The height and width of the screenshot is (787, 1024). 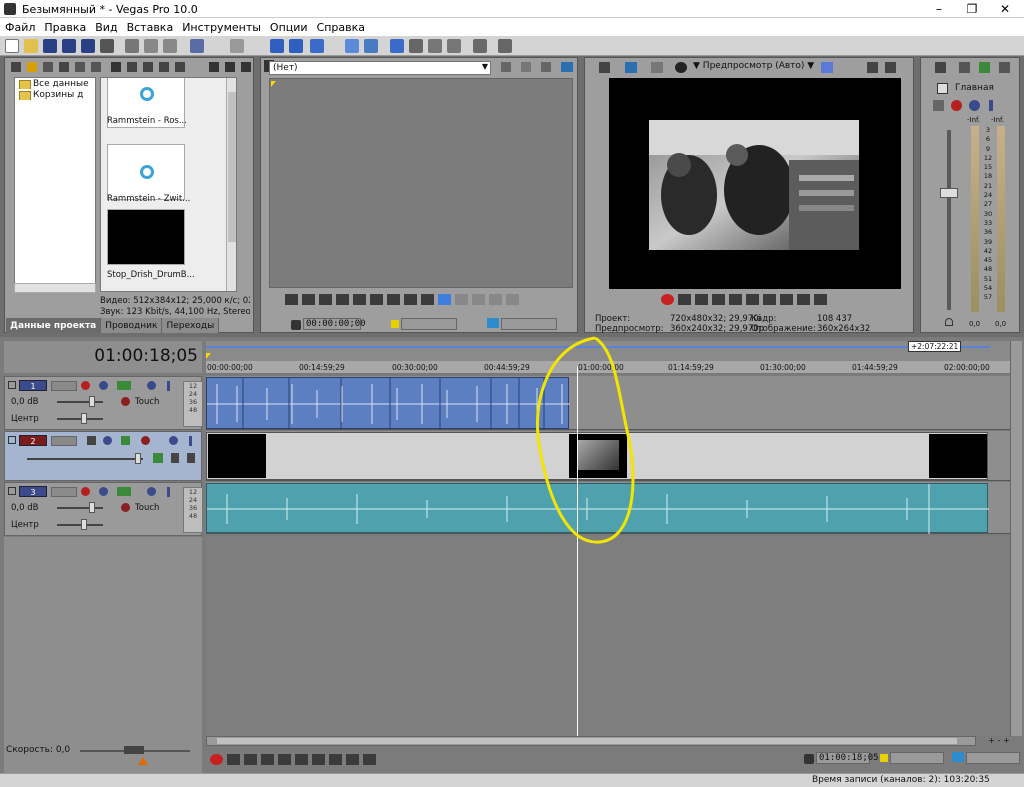 I want to click on prev-marker-icon, so click(x=410, y=299).